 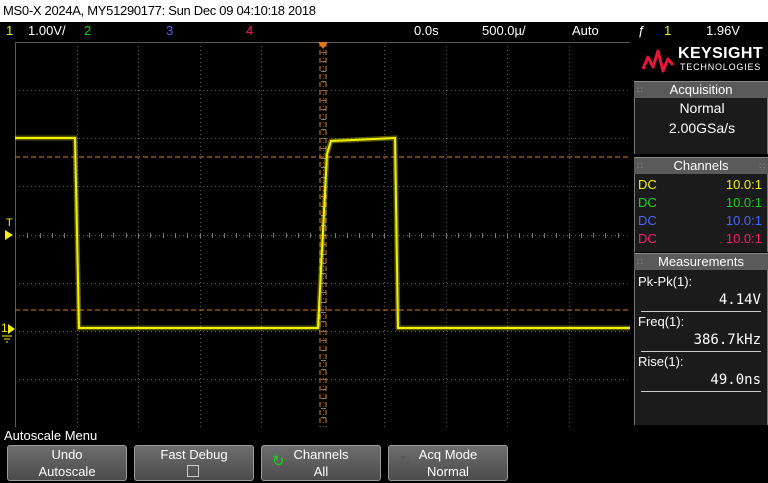 What do you see at coordinates (642, 30) in the screenshot?
I see `trigger-slope-icon: ƒ` at bounding box center [642, 30].